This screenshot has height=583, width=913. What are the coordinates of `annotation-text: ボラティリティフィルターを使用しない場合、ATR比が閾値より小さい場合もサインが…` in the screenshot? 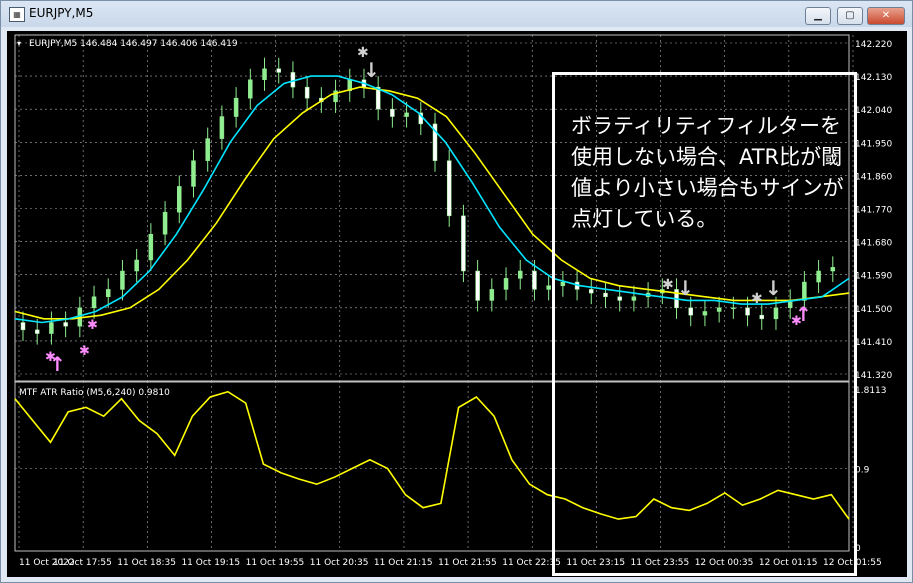 It's located at (707, 172).